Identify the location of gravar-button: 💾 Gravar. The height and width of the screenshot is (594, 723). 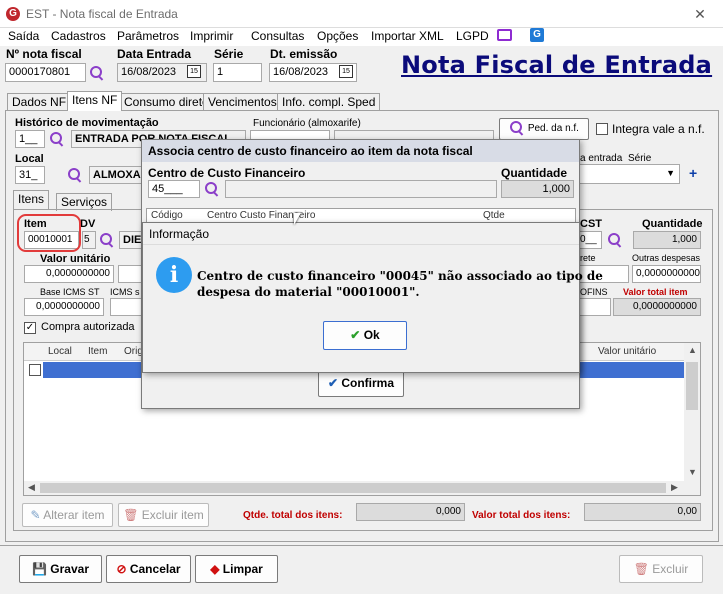
(60, 569).